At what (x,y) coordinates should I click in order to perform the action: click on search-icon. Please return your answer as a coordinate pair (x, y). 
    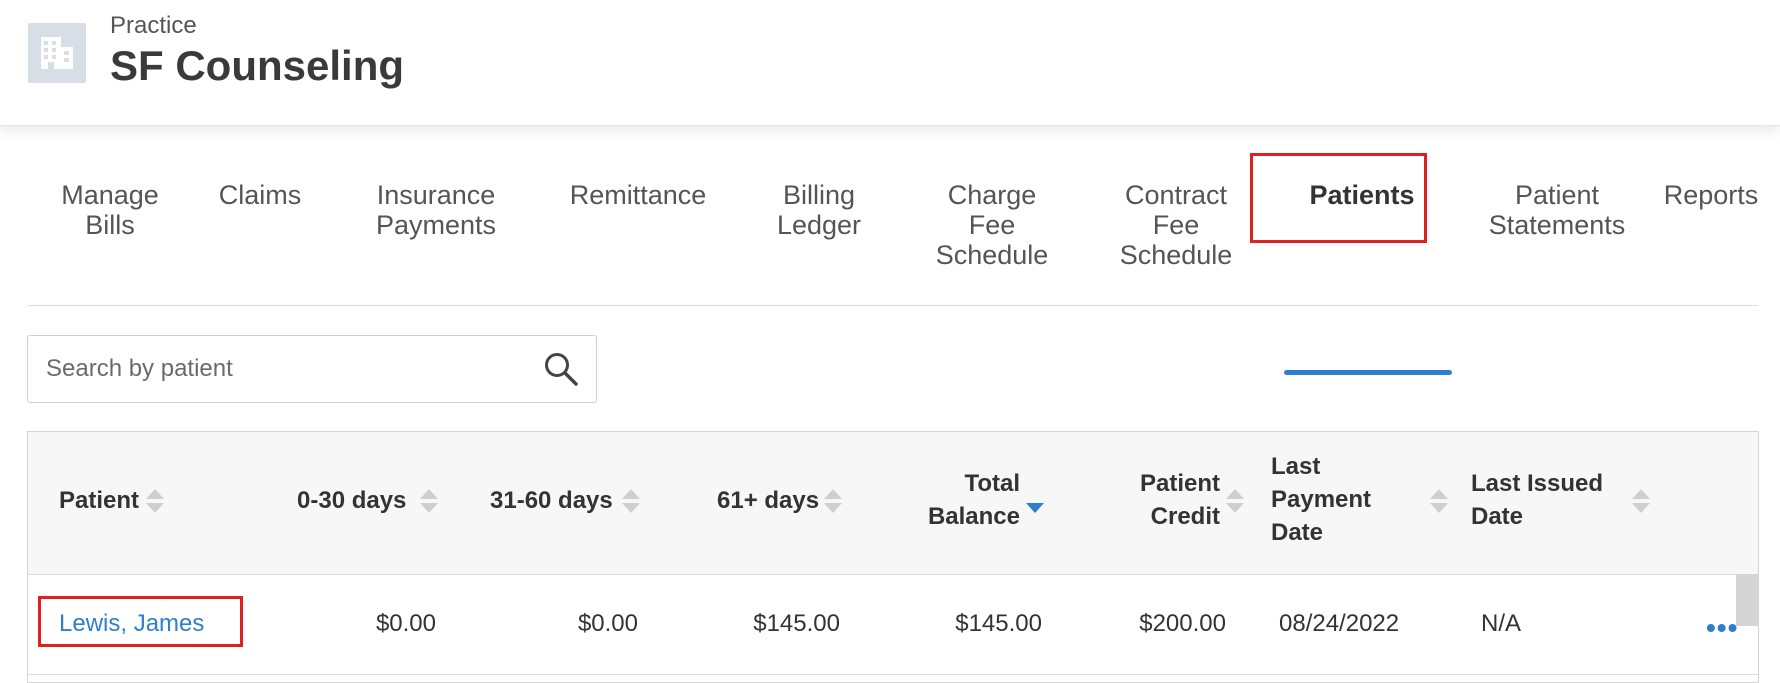
    Looking at the image, I should click on (561, 371).